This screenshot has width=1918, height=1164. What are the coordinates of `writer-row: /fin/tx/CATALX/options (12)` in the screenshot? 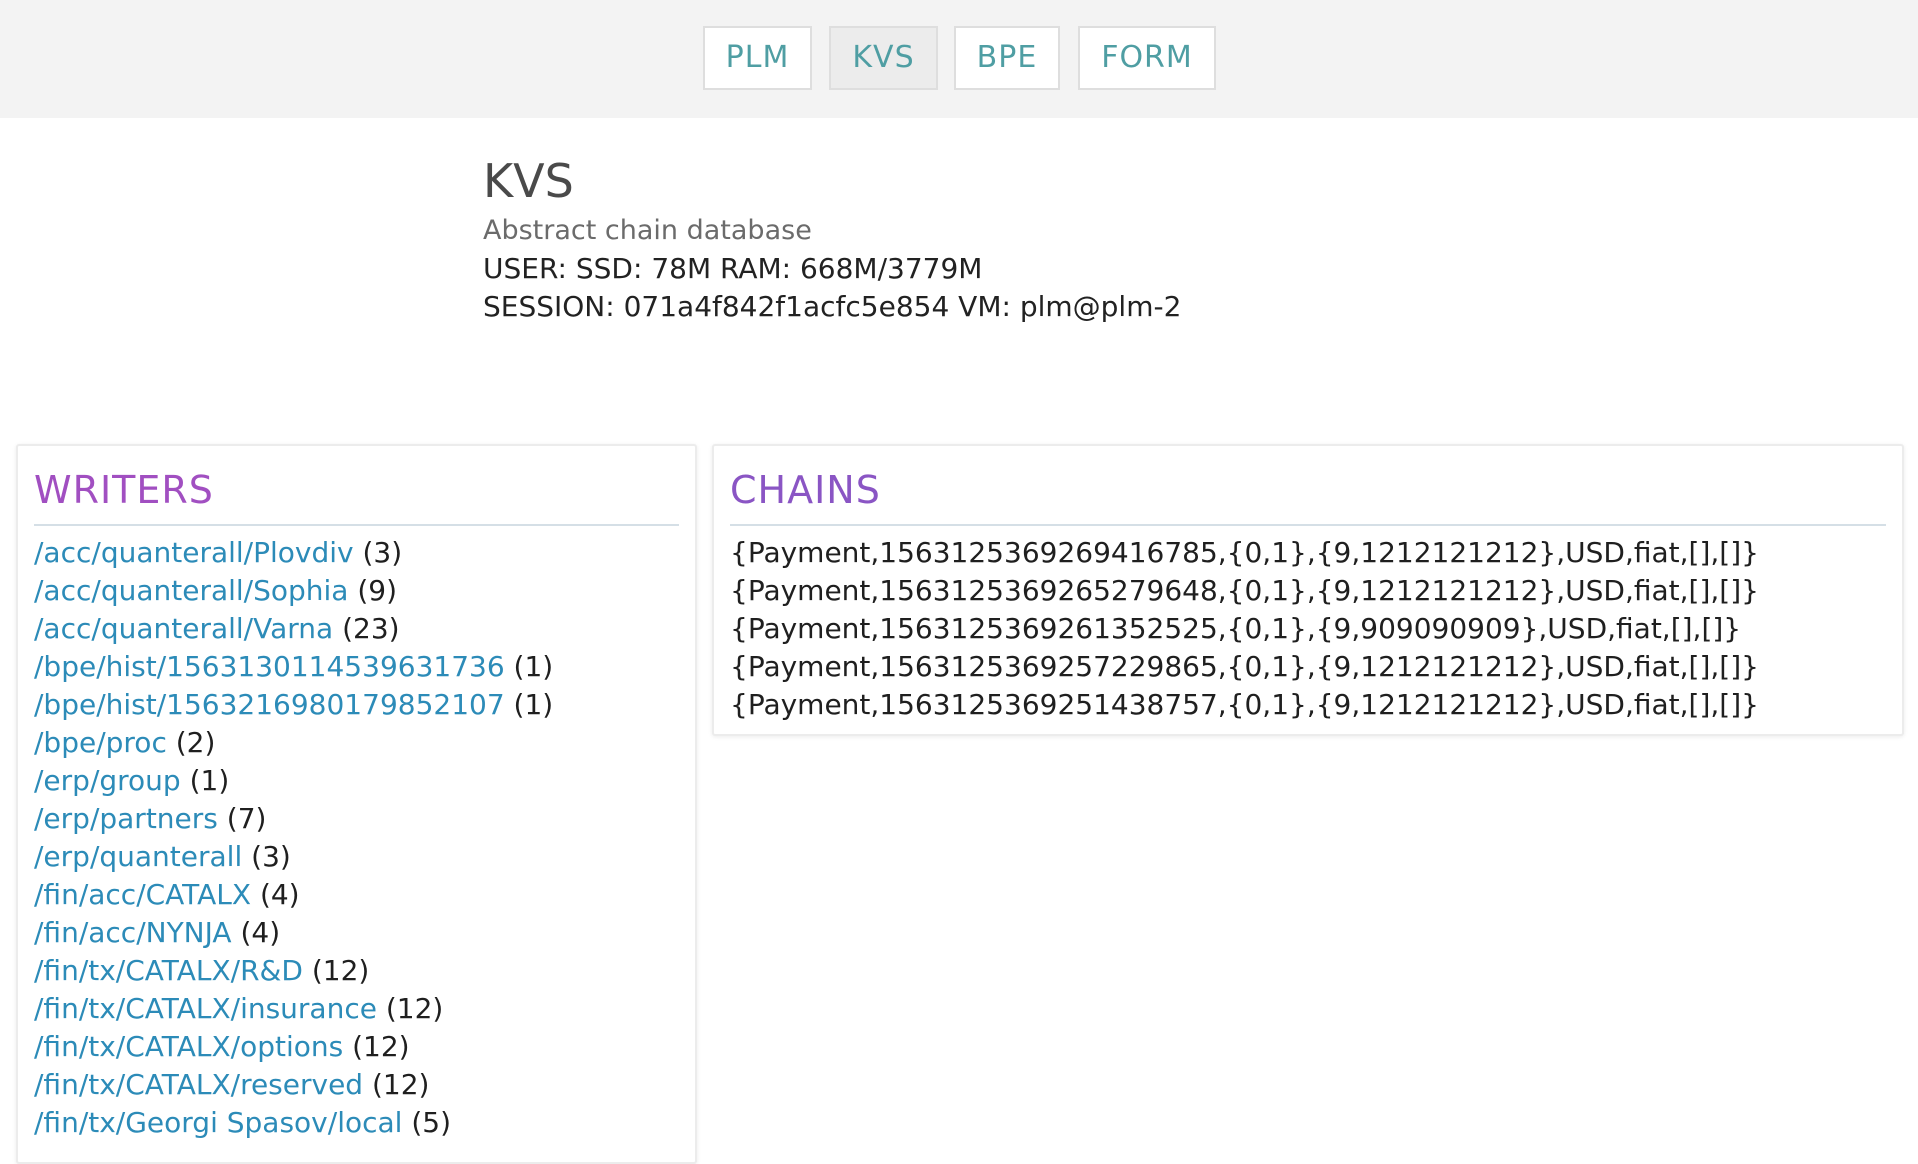 It's located at (356, 1047).